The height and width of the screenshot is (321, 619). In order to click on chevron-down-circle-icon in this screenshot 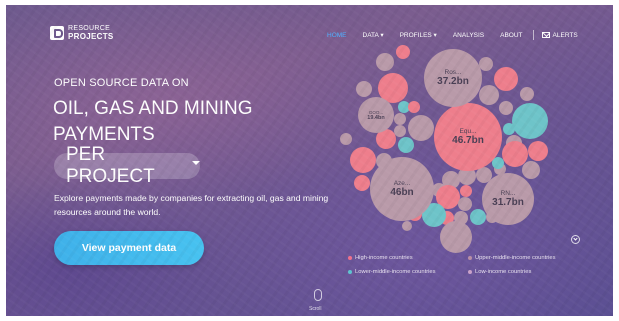, I will do `click(575, 239)`.